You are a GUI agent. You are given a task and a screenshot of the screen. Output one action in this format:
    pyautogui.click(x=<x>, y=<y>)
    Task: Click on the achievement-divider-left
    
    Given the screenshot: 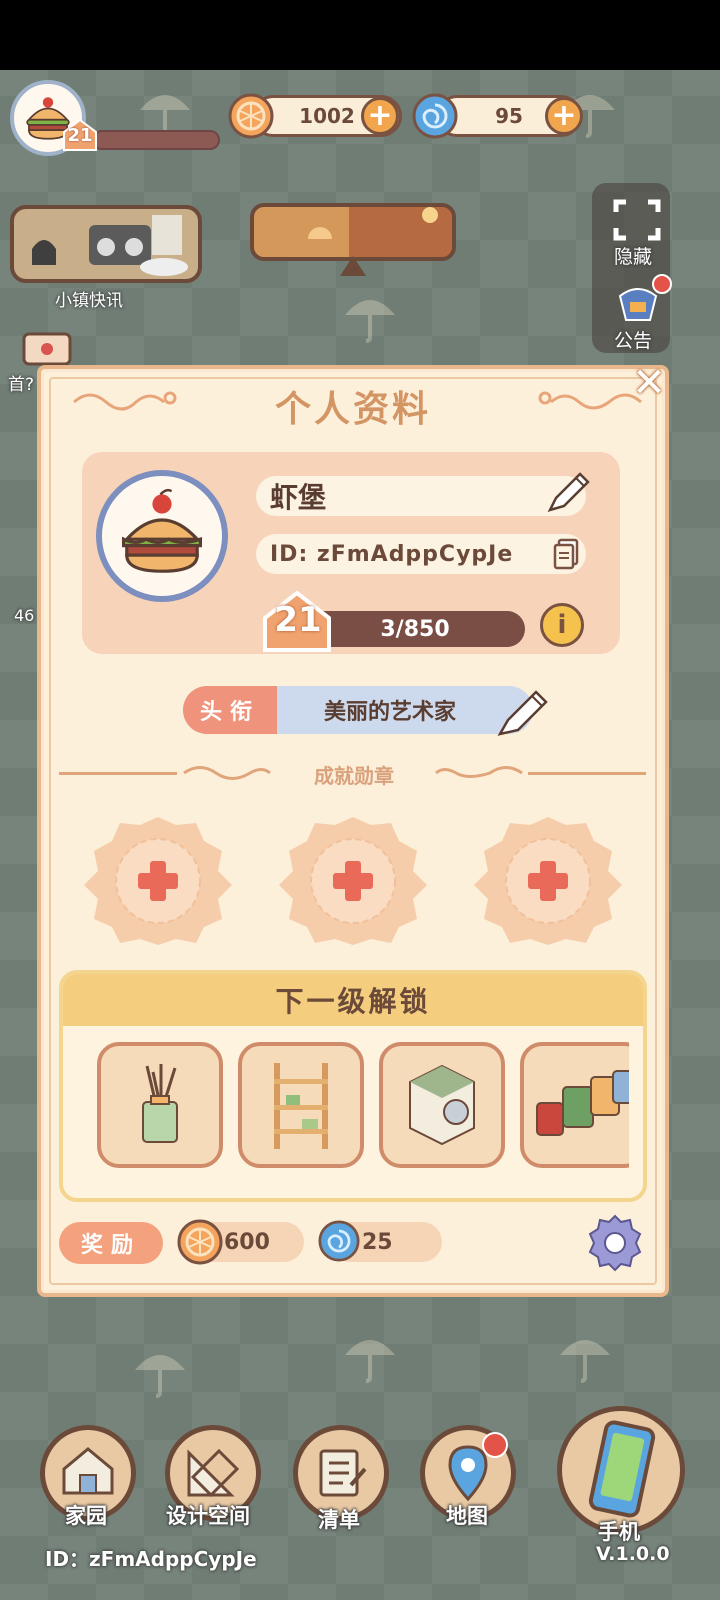 What is the action you would take?
    pyautogui.click(x=118, y=773)
    